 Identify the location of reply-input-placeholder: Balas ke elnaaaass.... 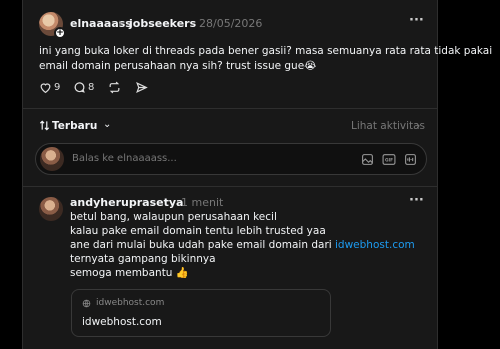
(124, 158).